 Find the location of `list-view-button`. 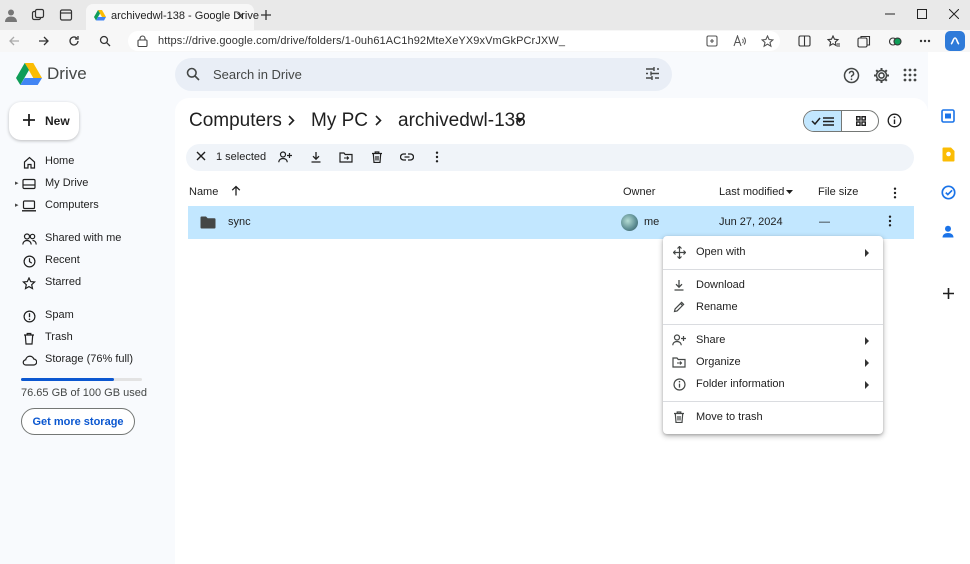

list-view-button is located at coordinates (823, 121).